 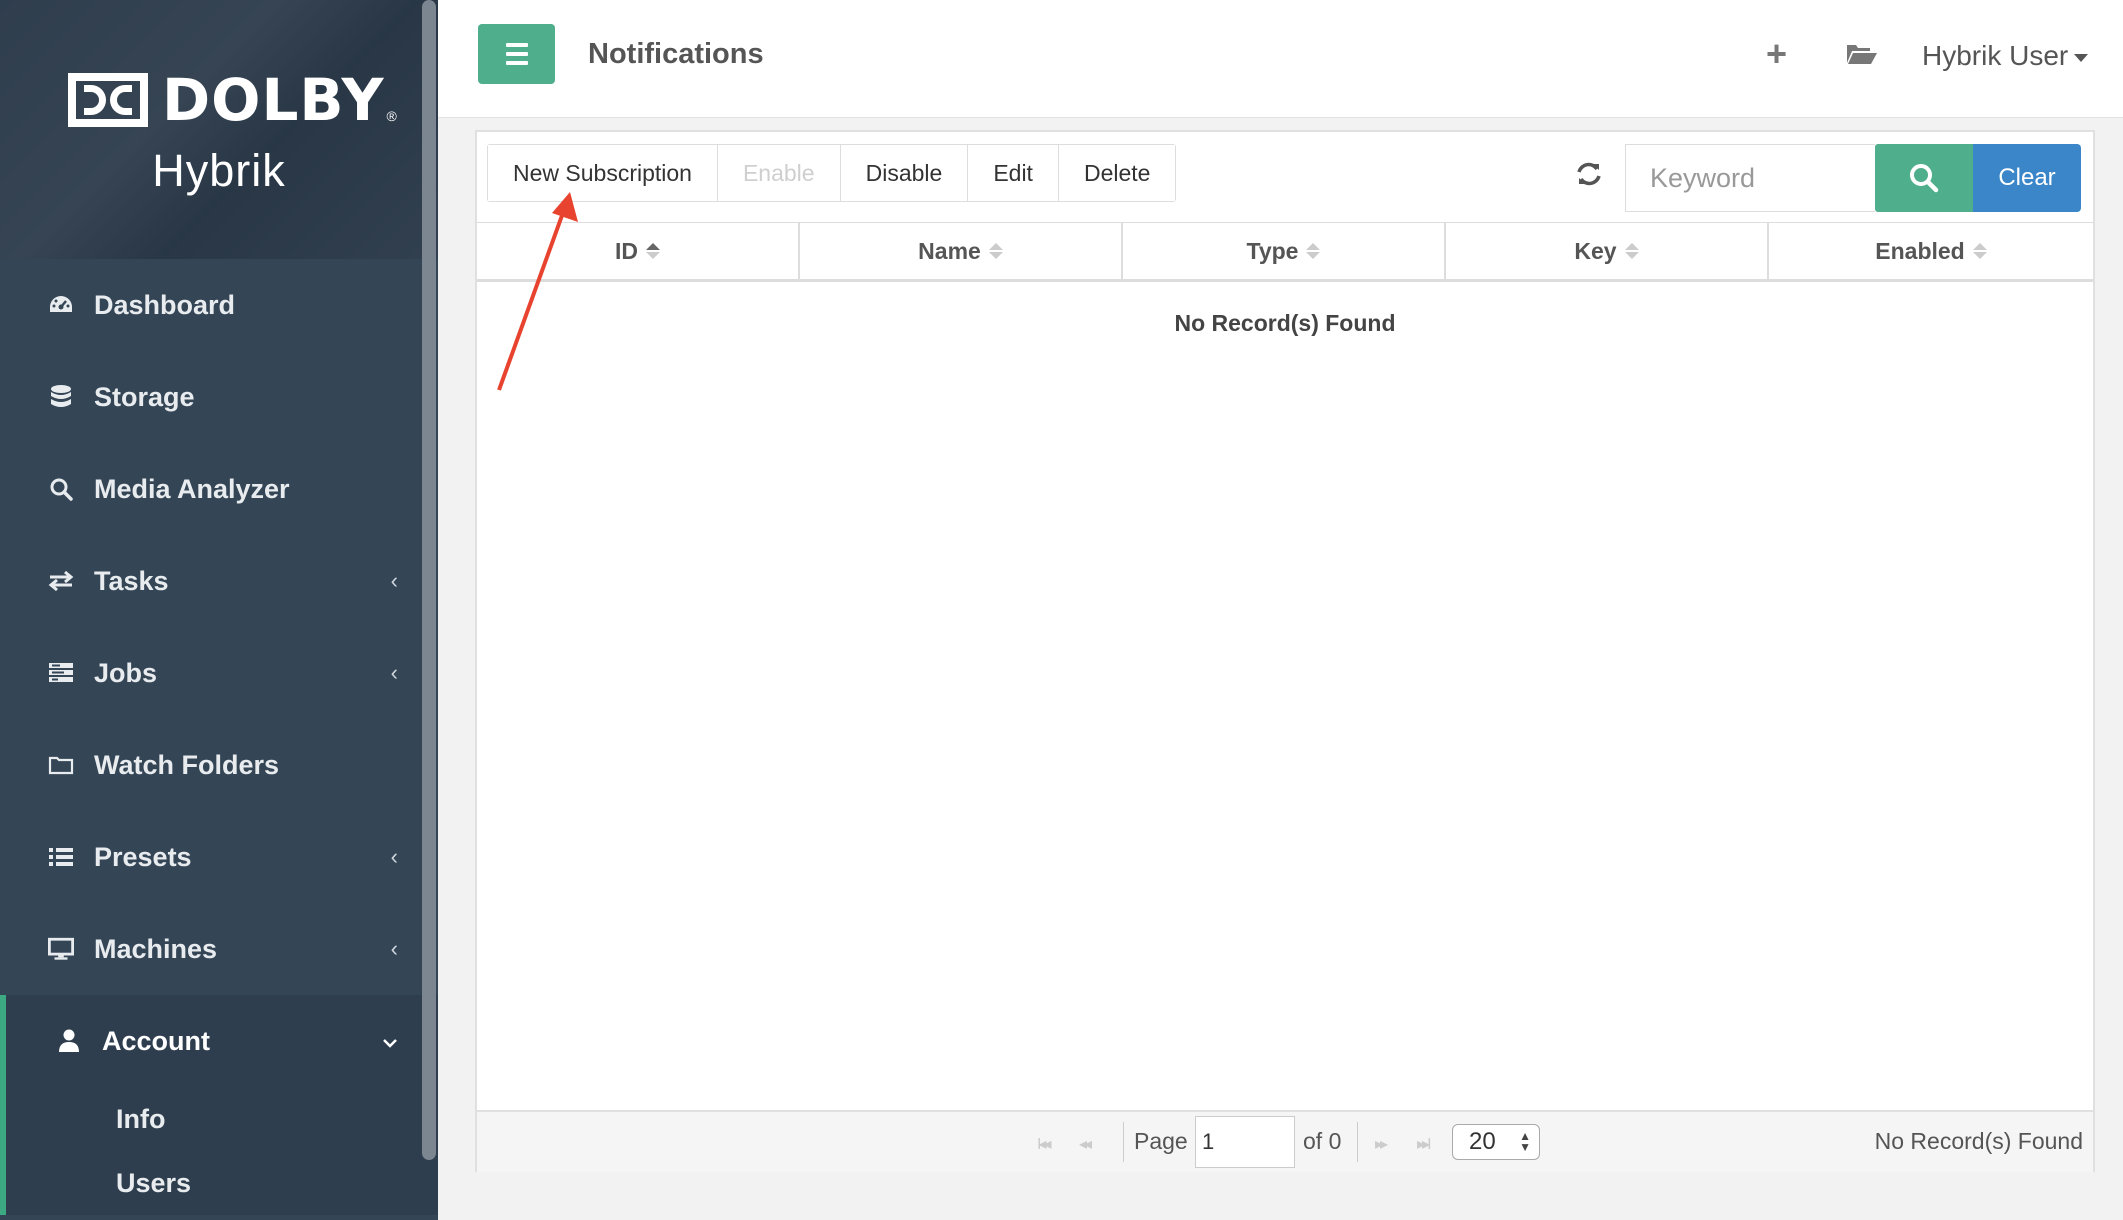 I want to click on top-bar: Notifications + Hybrik User, so click(x=1280, y=59).